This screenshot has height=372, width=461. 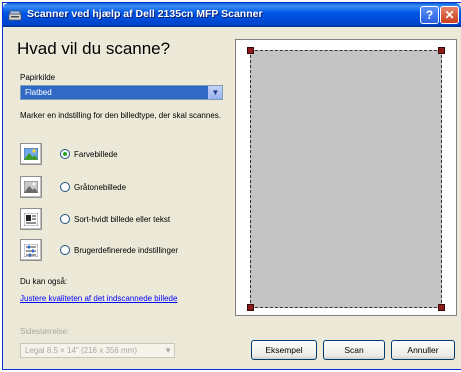 I want to click on preview-button: Eksempel, so click(x=284, y=350).